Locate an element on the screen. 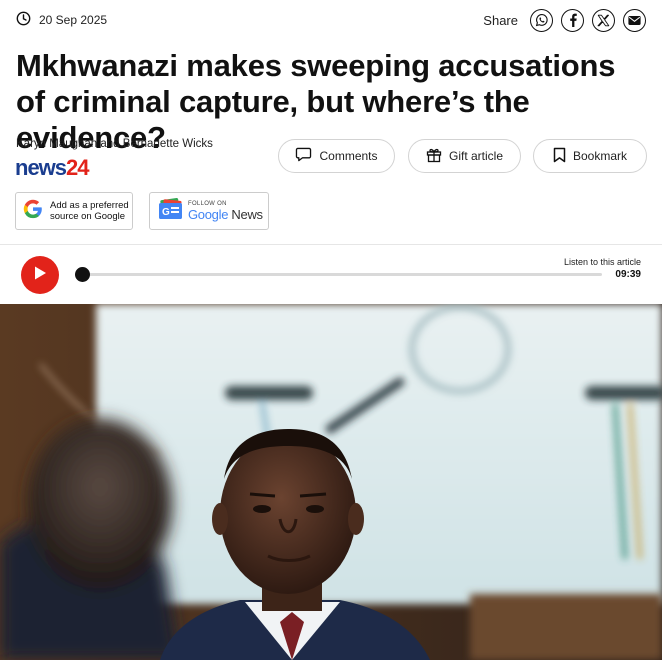 Image resolution: width=662 pixels, height=660 pixels. play-icon is located at coordinates (40, 275).